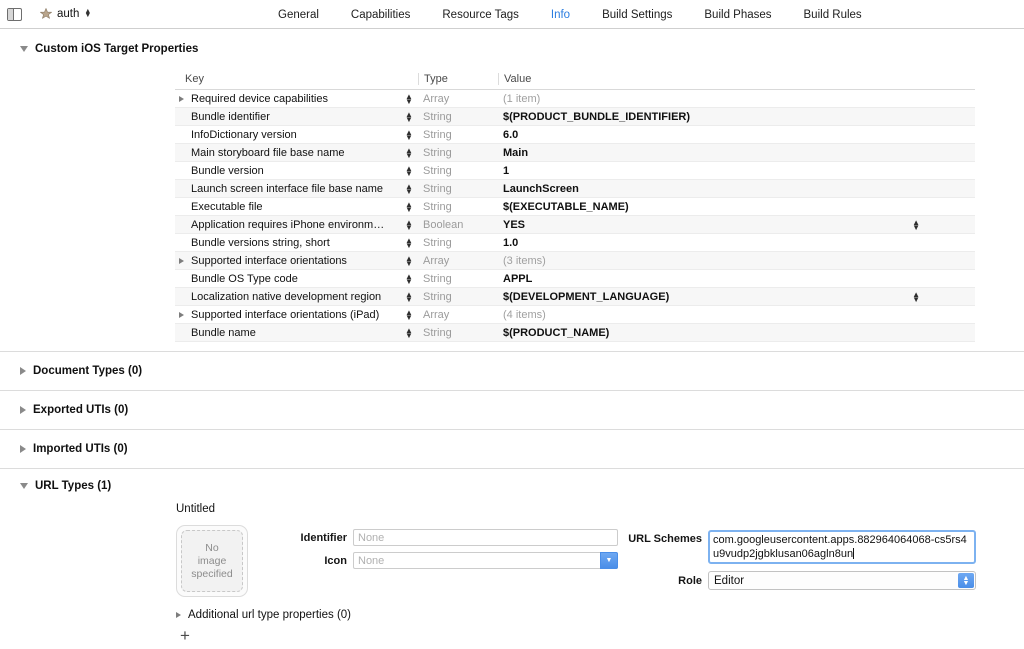  I want to click on plist-key-cell: Executable file ▲ ▼, so click(296, 207).